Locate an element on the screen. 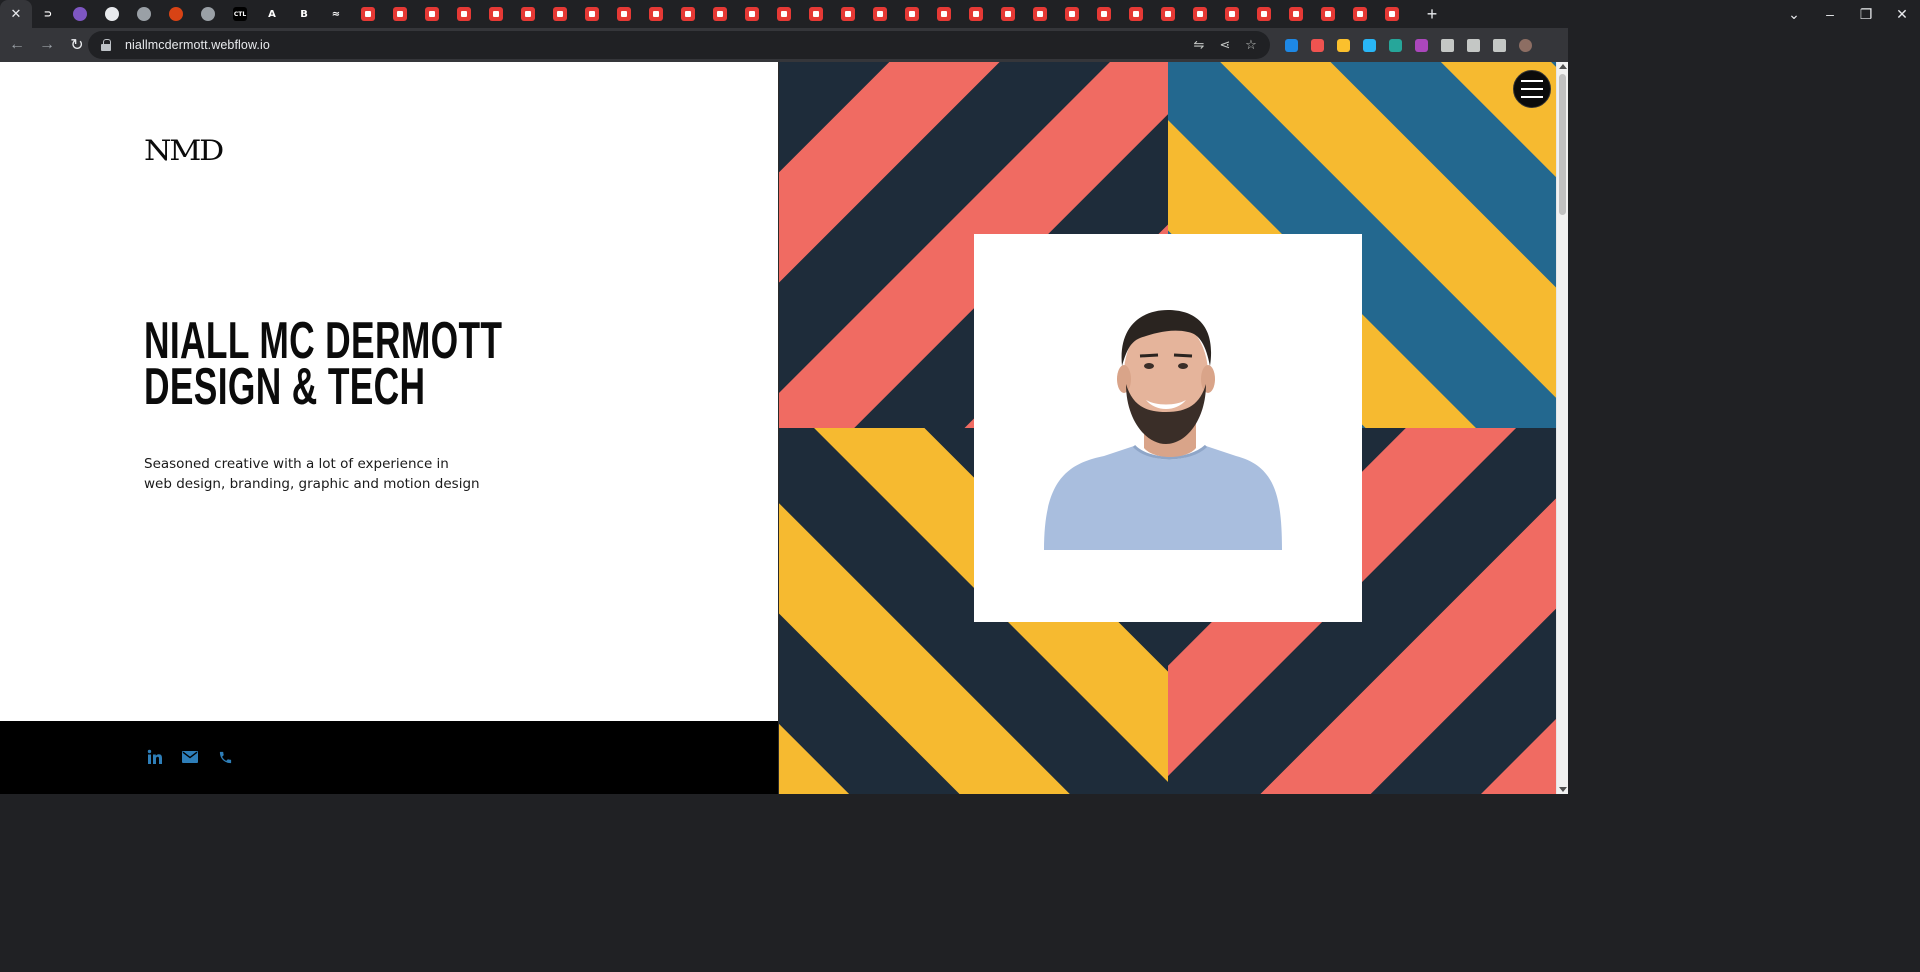  linkedin-icon is located at coordinates (155, 757).